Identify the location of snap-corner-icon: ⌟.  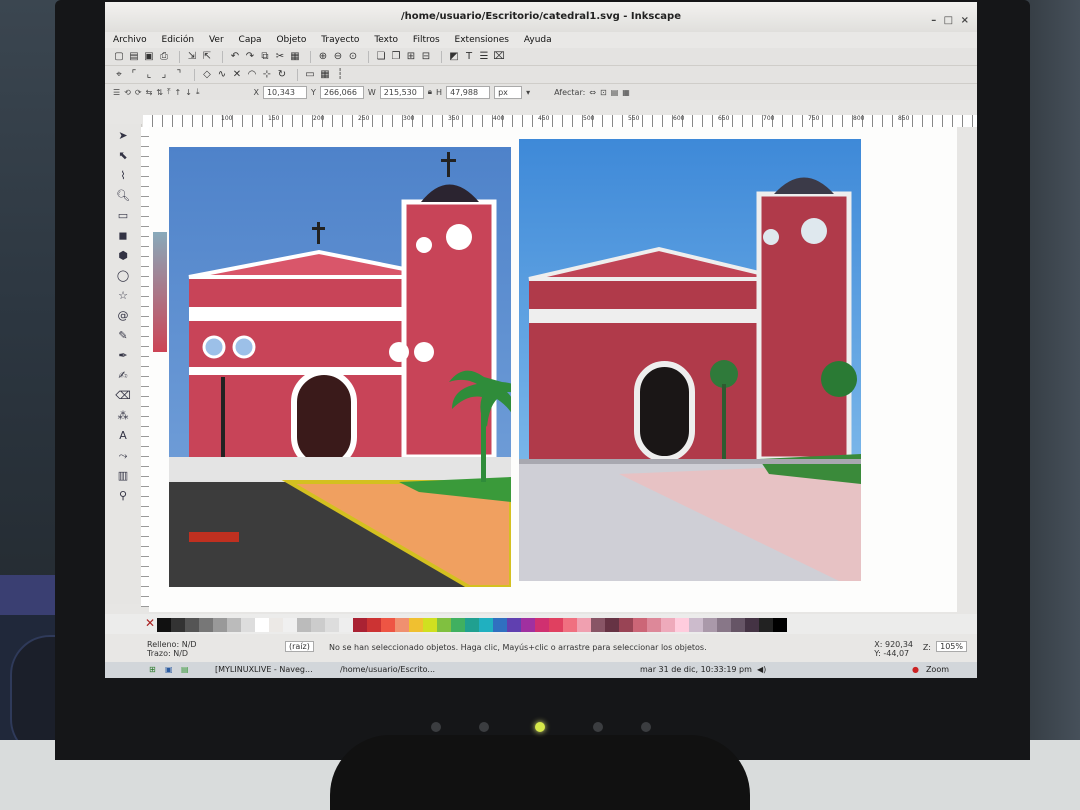
(164, 74).